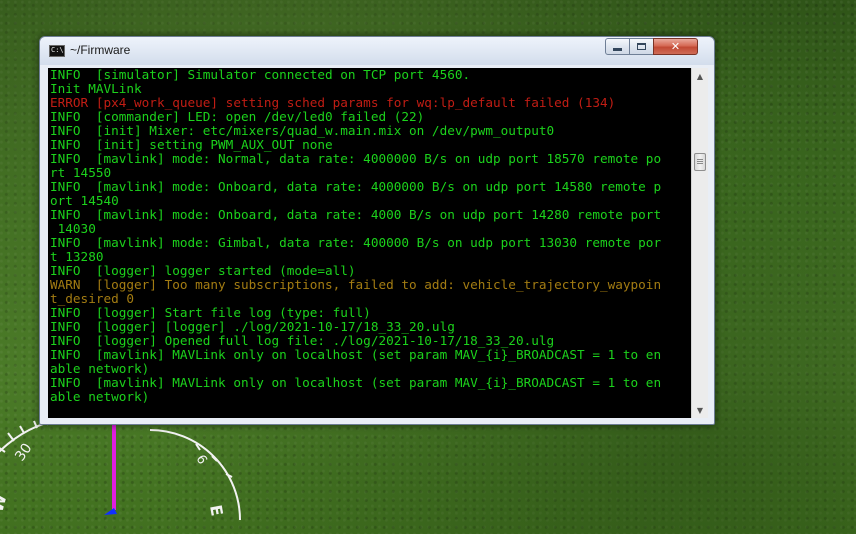  I want to click on compass-label-w: W, so click(5, 503).